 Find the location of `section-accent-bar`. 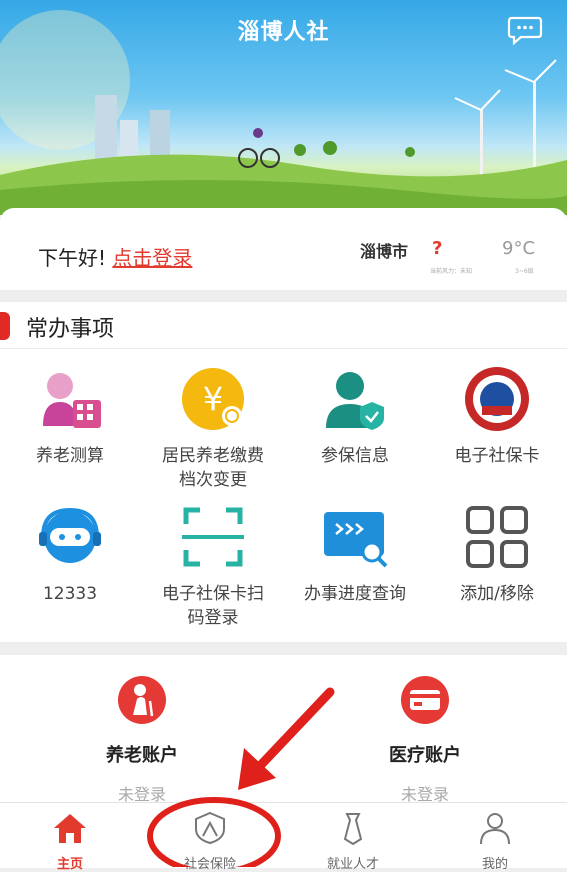

section-accent-bar is located at coordinates (5, 326).